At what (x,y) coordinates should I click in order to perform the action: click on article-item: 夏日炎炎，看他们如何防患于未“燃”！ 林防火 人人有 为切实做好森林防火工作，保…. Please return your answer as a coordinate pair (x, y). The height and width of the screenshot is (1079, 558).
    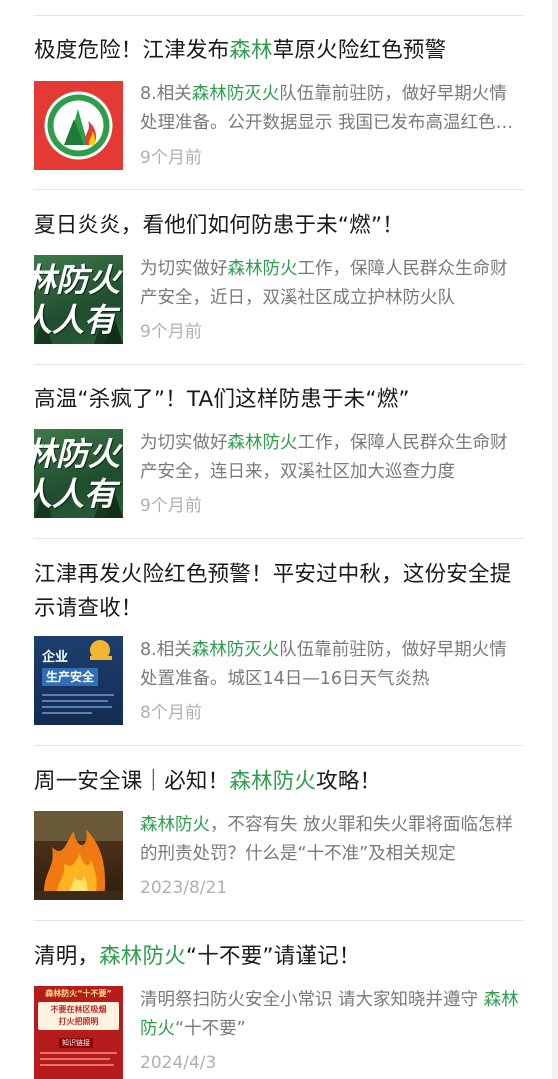
    Looking at the image, I should click on (279, 276).